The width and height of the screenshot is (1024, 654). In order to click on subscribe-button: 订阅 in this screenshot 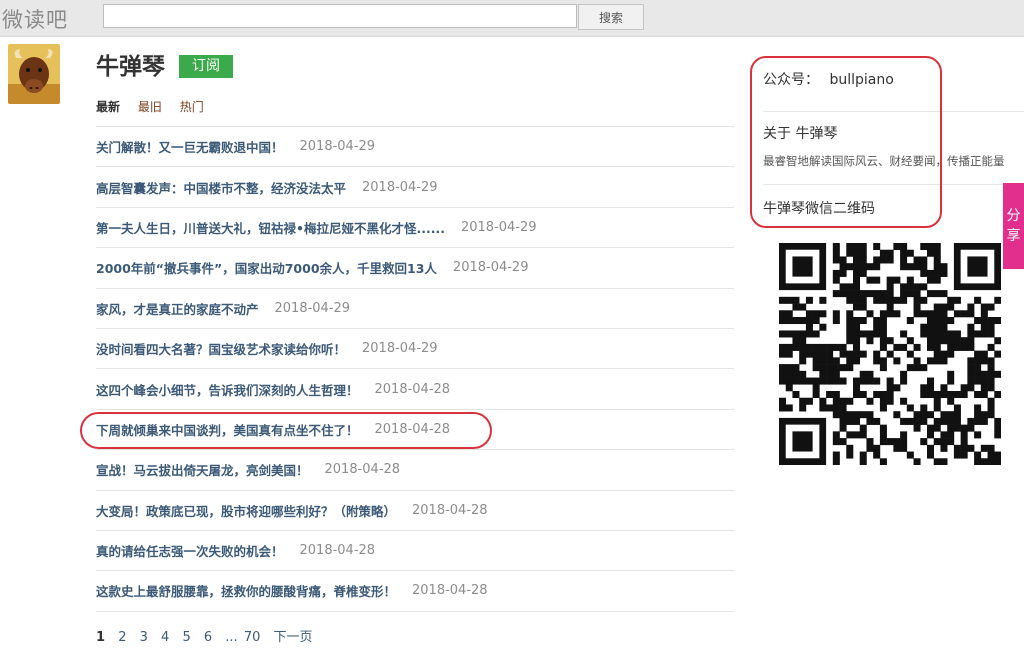, I will do `click(206, 66)`.